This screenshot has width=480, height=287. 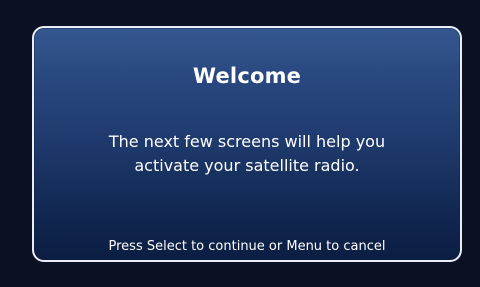 I want to click on dialog-title: Welcome, so click(x=247, y=76).